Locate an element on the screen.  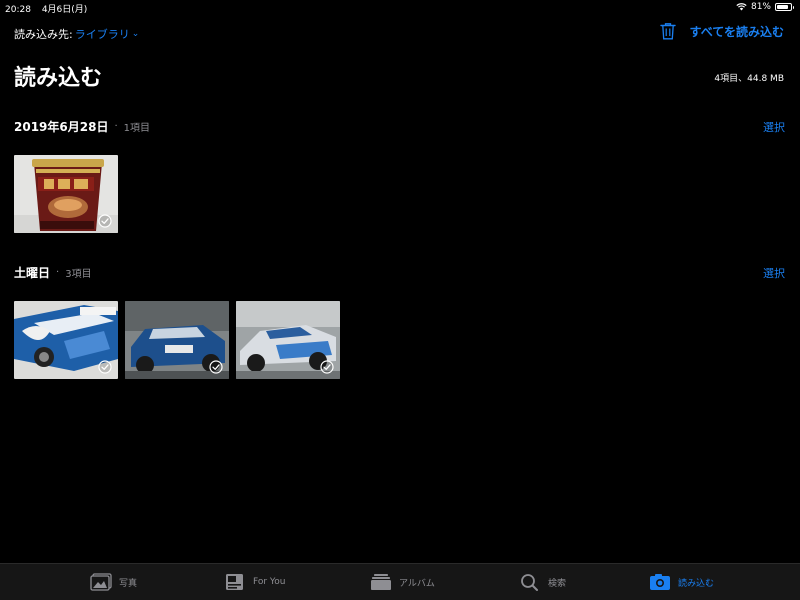
tab-for-you: For You is located at coordinates (254, 582).